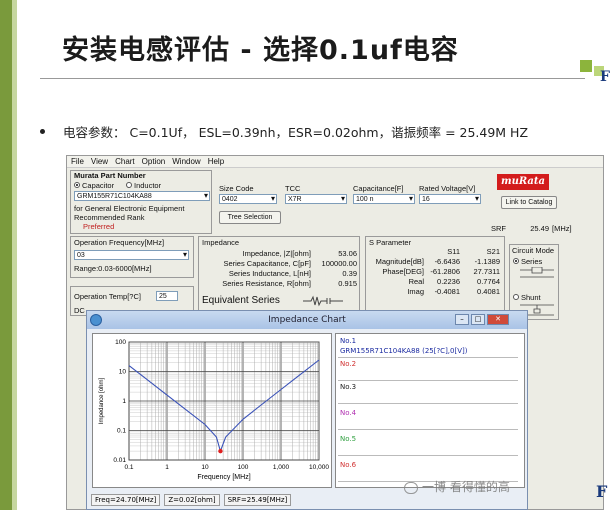  What do you see at coordinates (223, 477) in the screenshot?
I see `x-axis-label: Frequency [MHz]` at bounding box center [223, 477].